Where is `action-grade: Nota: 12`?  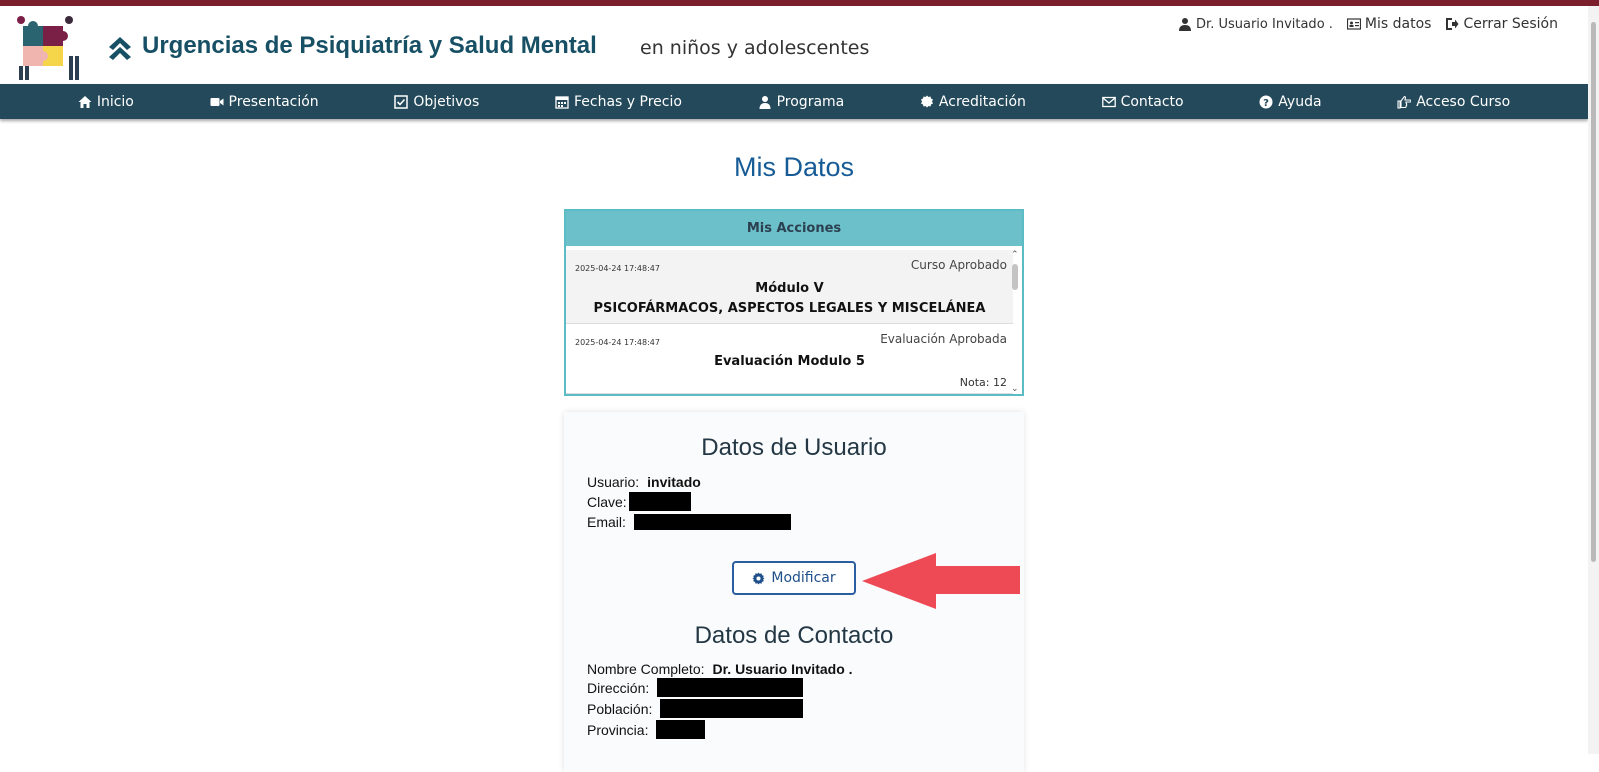 action-grade: Nota: 12 is located at coordinates (983, 382).